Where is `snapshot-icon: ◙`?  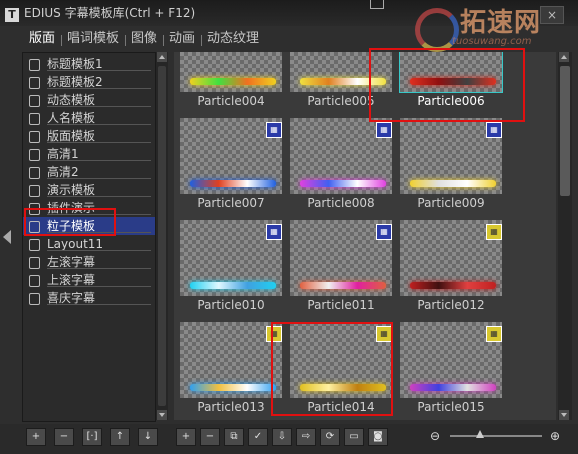 snapshot-icon: ◙ is located at coordinates (378, 437).